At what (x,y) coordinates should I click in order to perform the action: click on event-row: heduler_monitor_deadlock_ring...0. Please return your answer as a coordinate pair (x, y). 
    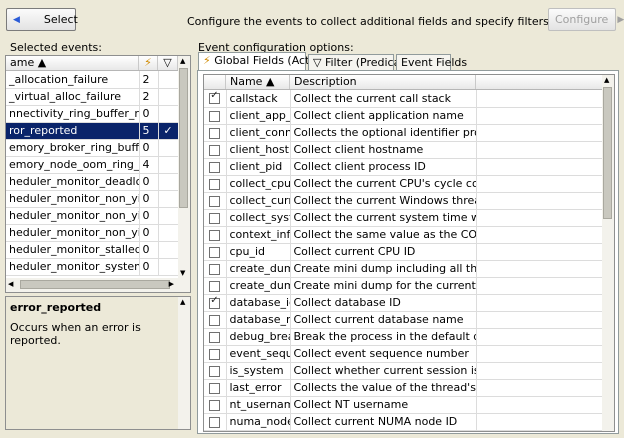
    Looking at the image, I should click on (92, 182).